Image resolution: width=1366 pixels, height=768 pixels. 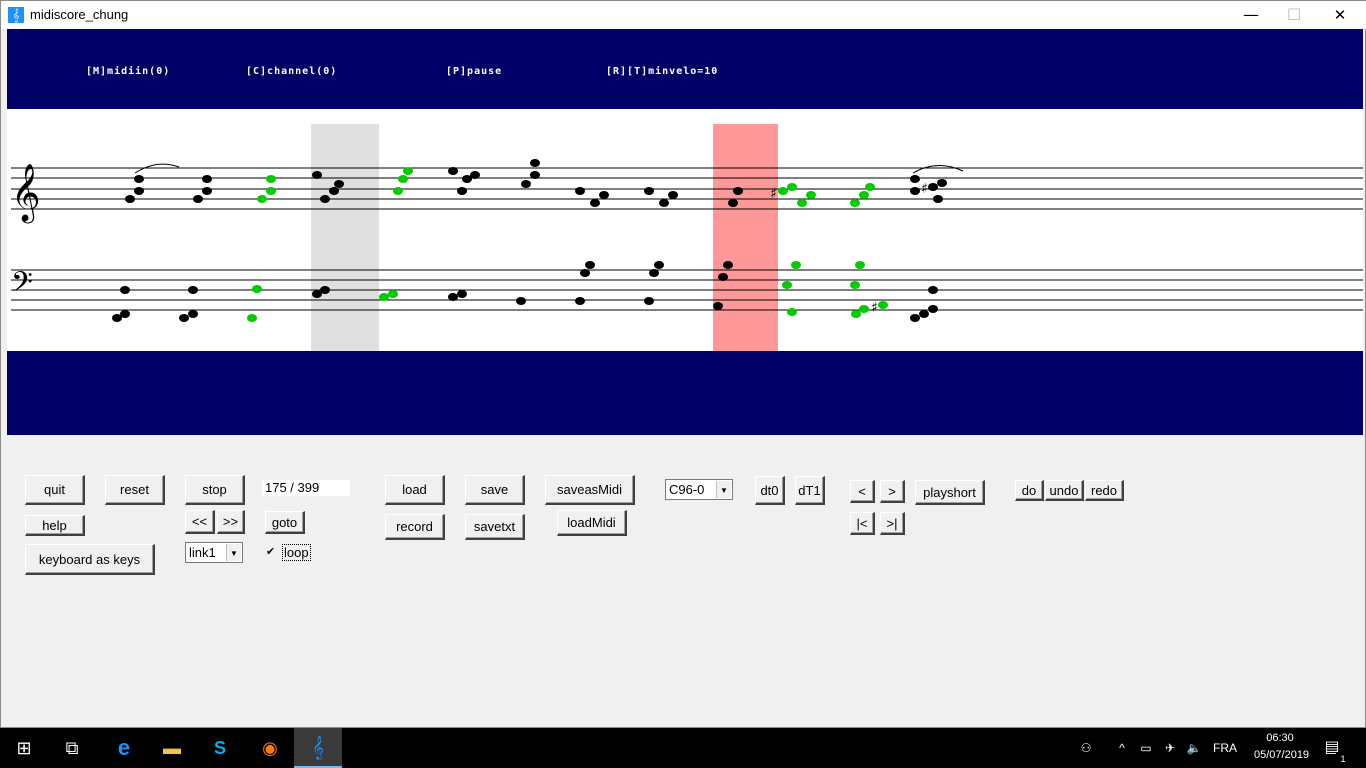 I want to click on people-icon: ⚇, so click(x=1086, y=748).